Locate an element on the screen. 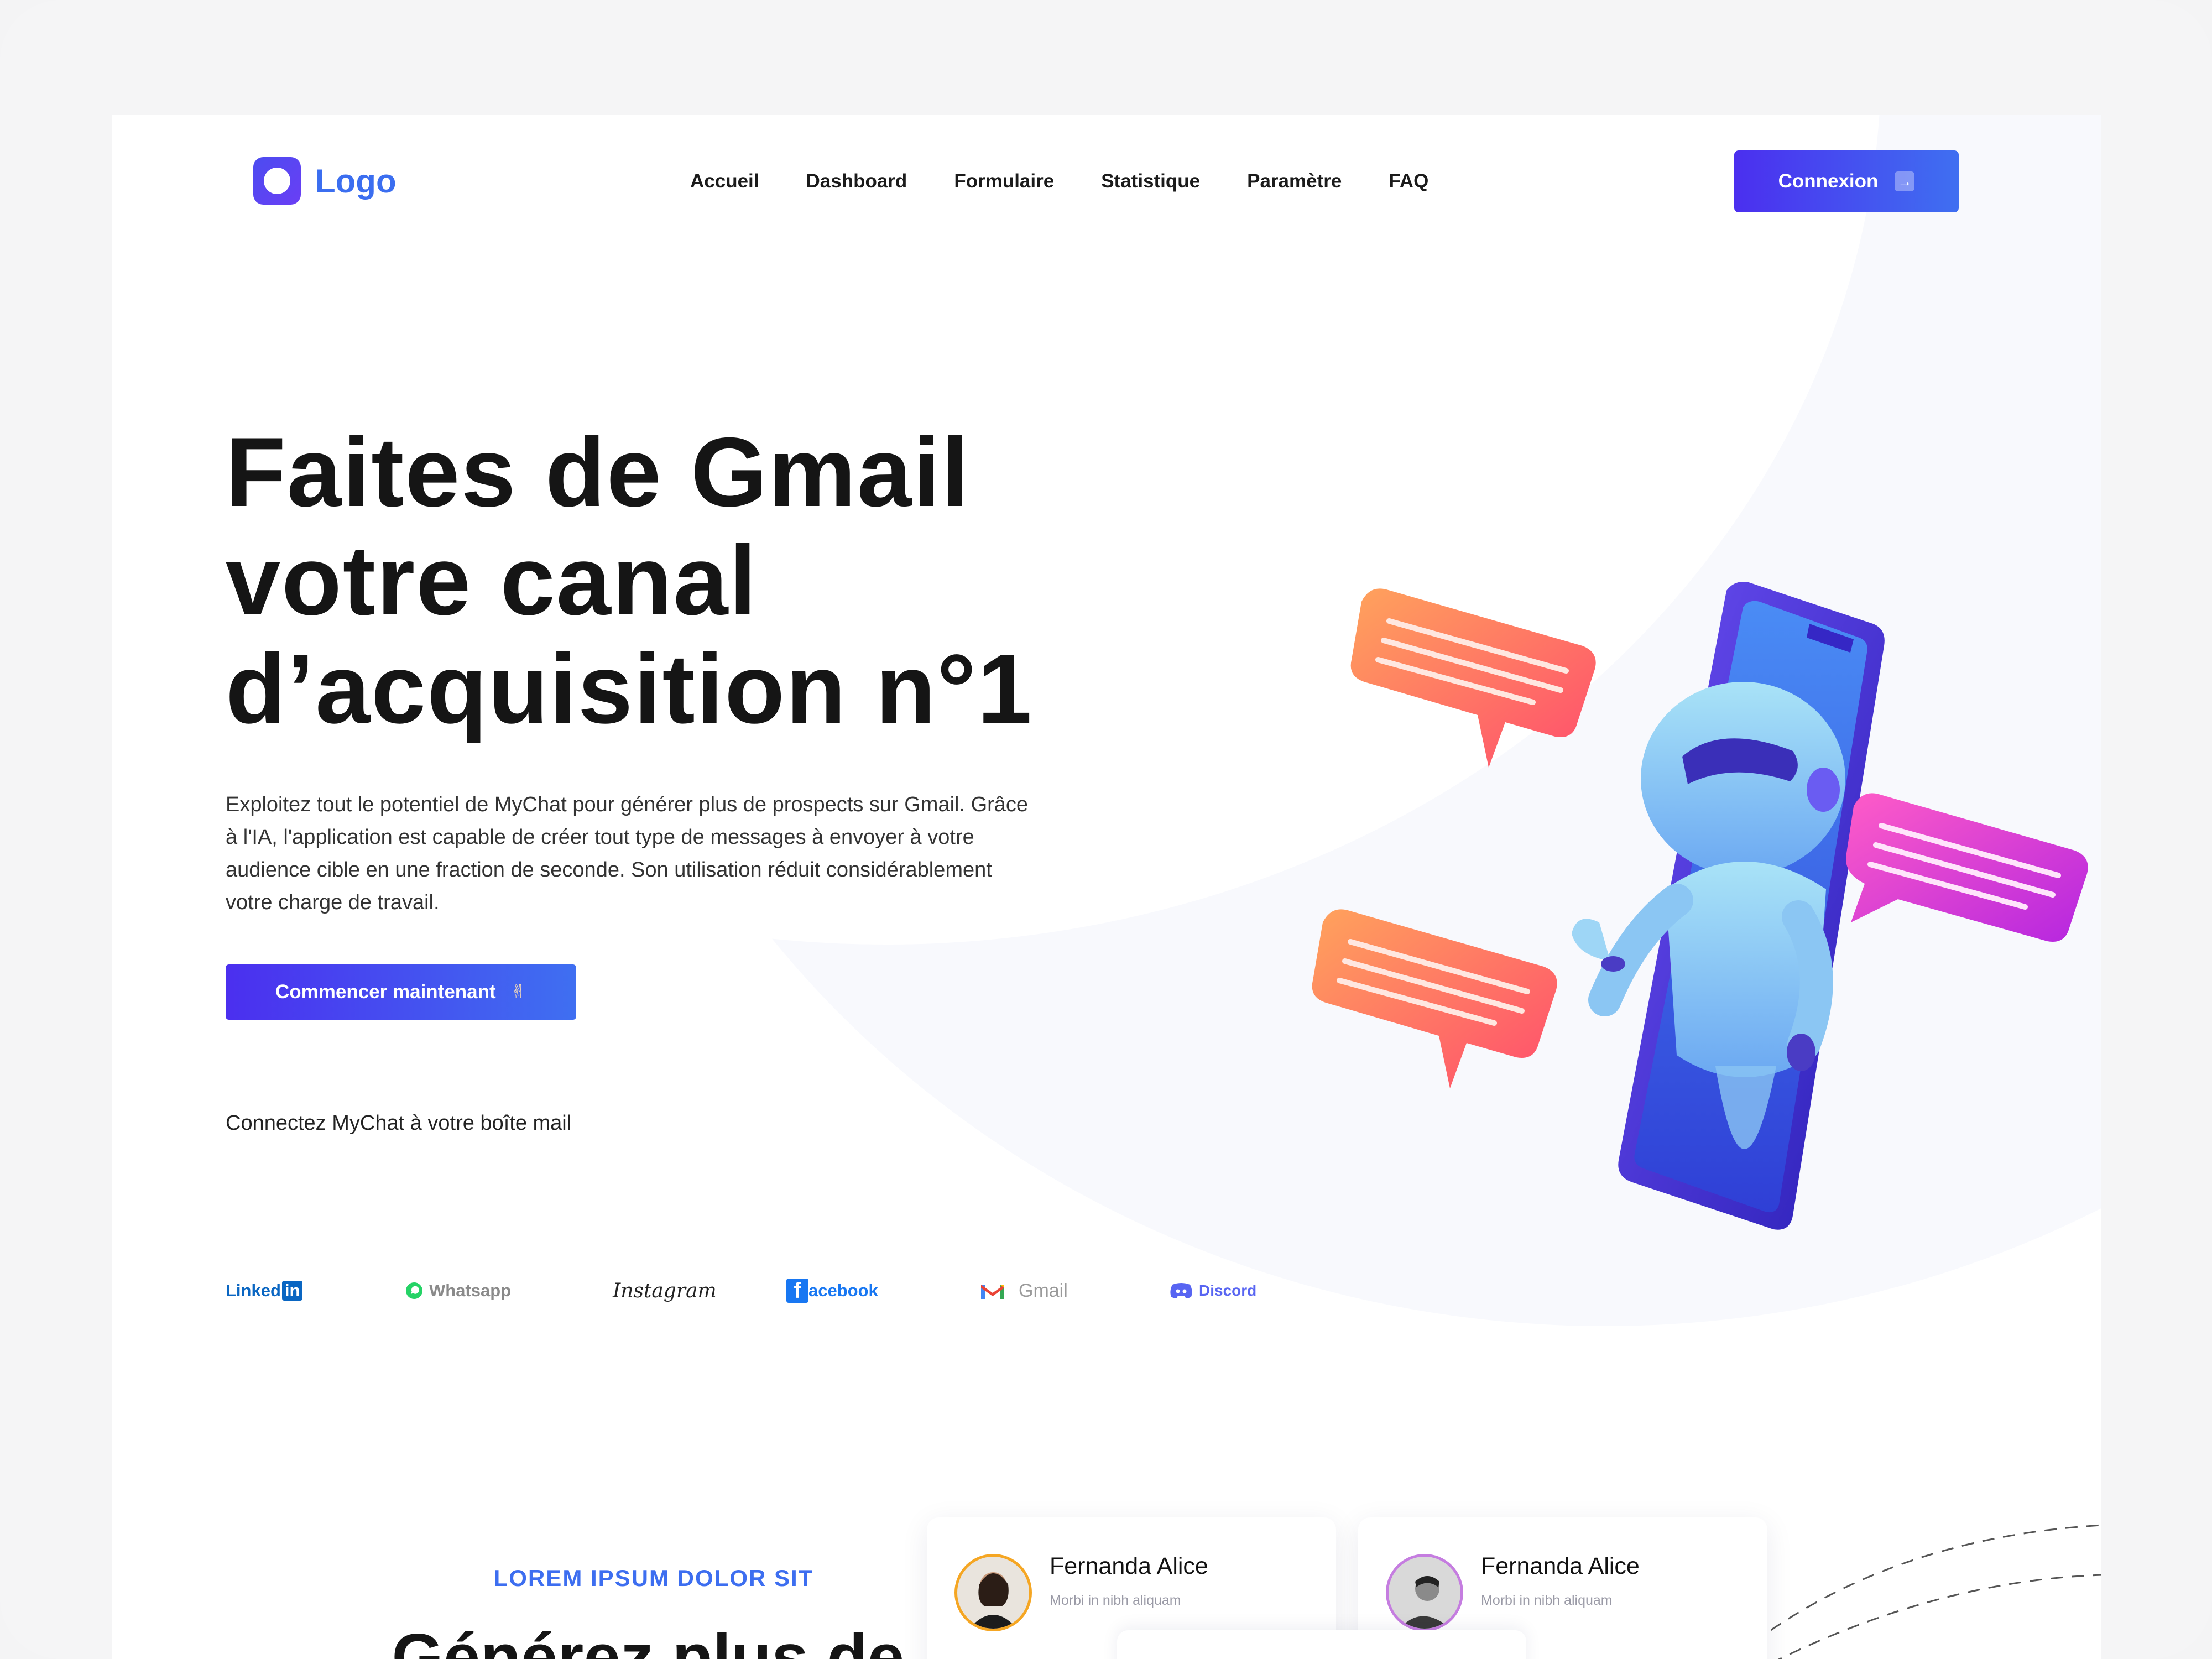 This screenshot has width=2212, height=1659. start-now-button: Commencer maintenant ✌ is located at coordinates (401, 992).